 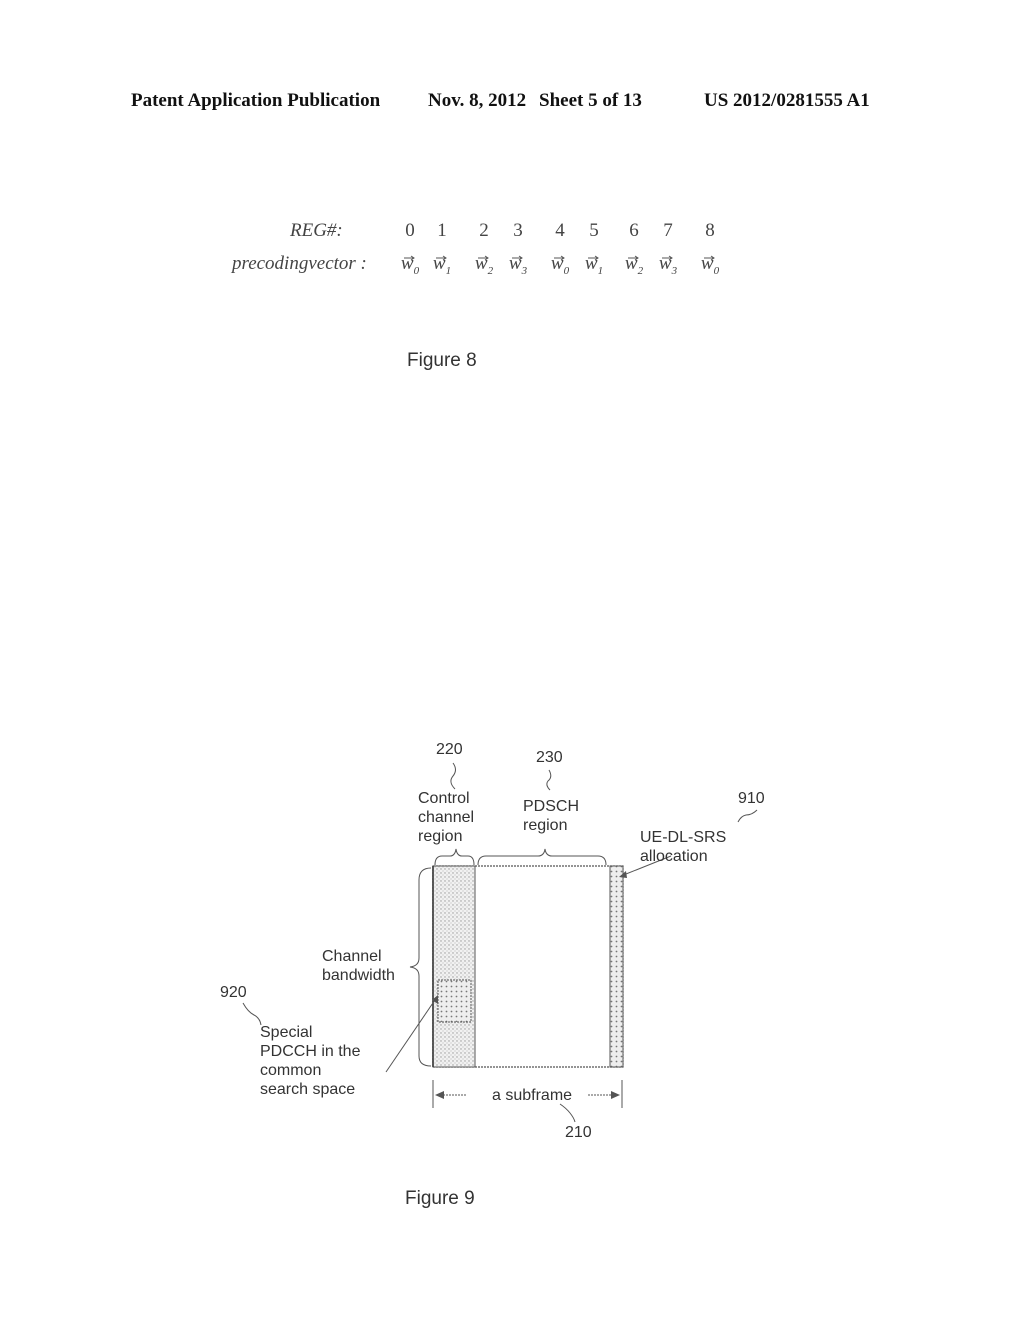 What do you see at coordinates (233, 992) in the screenshot?
I see `ref-920: 920` at bounding box center [233, 992].